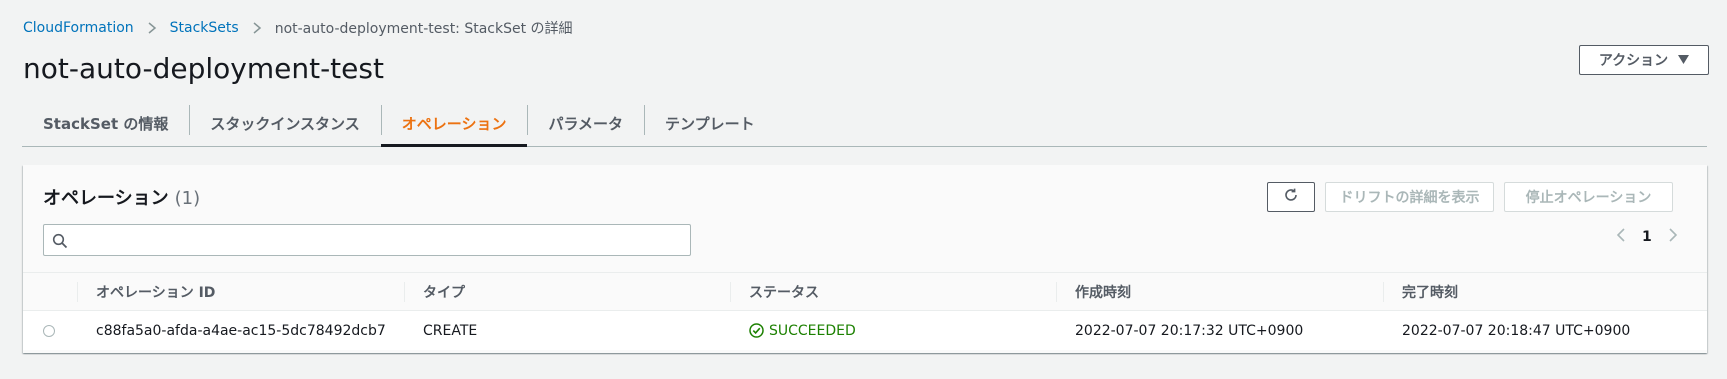 Image resolution: width=1727 pixels, height=379 pixels. What do you see at coordinates (423, 29) in the screenshot?
I see `breadcrumb-current: not-auto-deployment-test: StackSet の詳細` at bounding box center [423, 29].